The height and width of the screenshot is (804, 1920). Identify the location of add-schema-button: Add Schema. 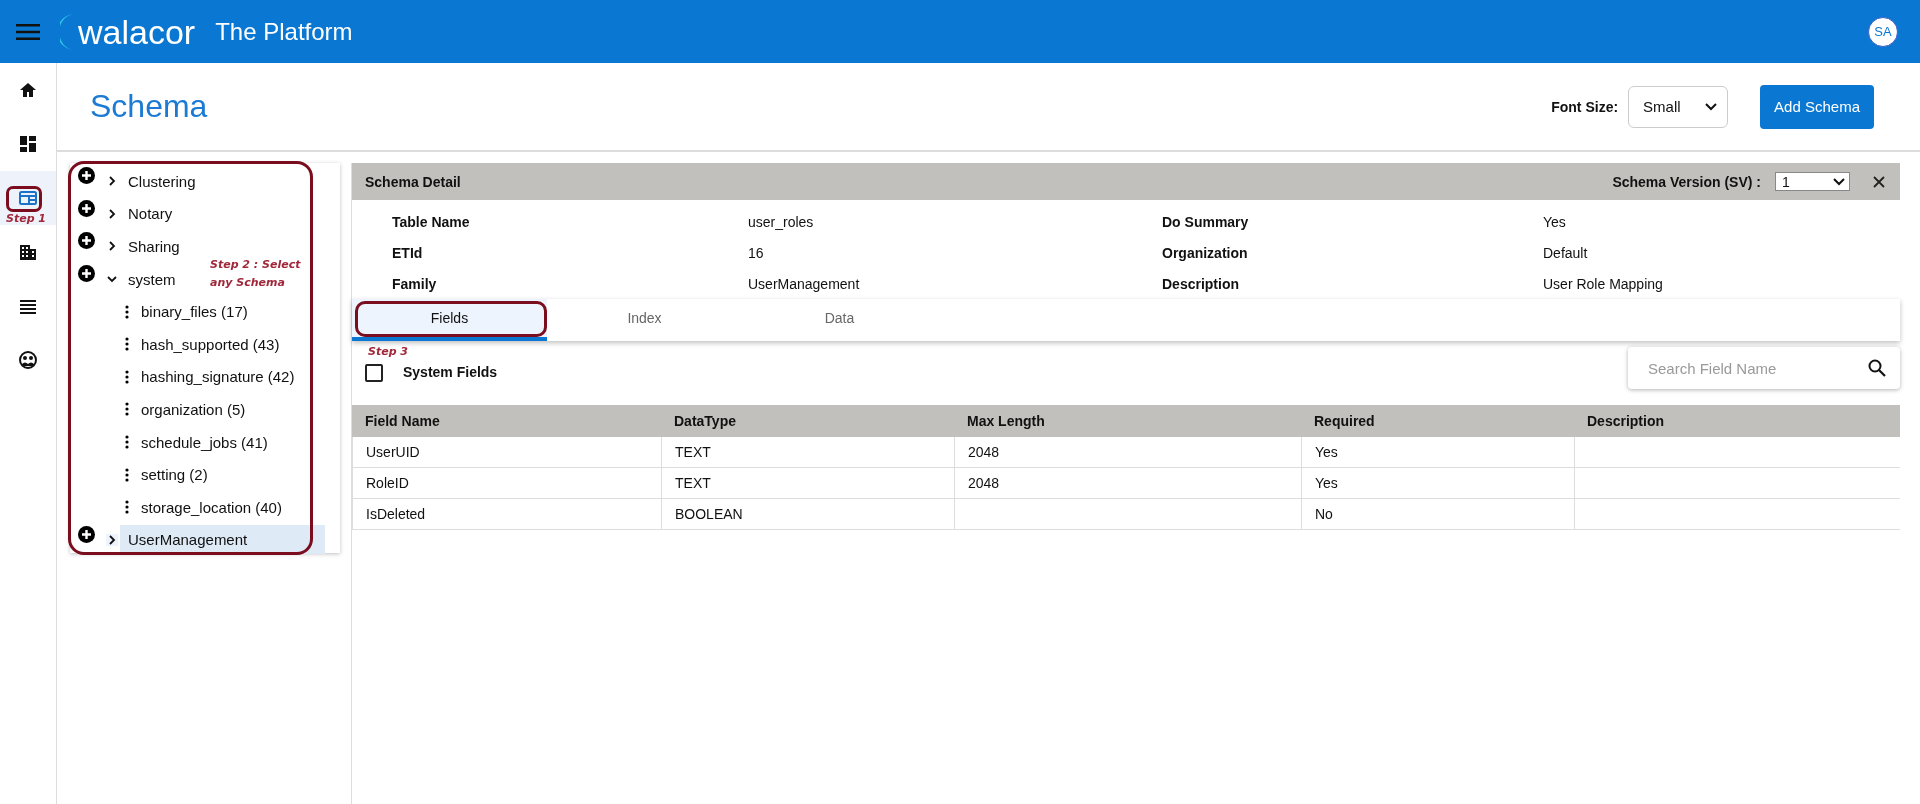
(1817, 106).